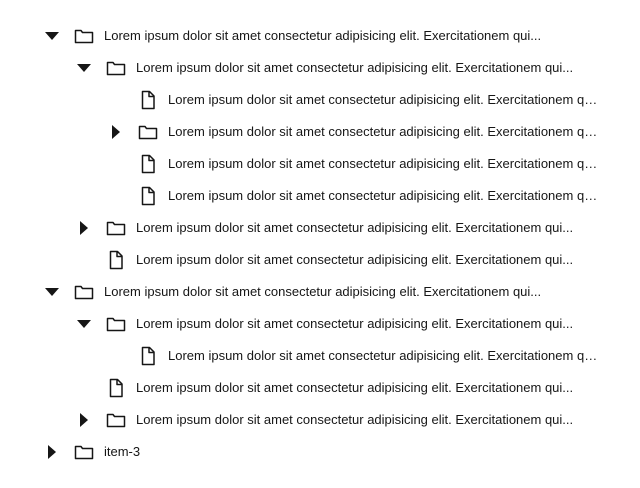  Describe the element at coordinates (122, 451) in the screenshot. I see `tree-node-label: item-3` at that location.